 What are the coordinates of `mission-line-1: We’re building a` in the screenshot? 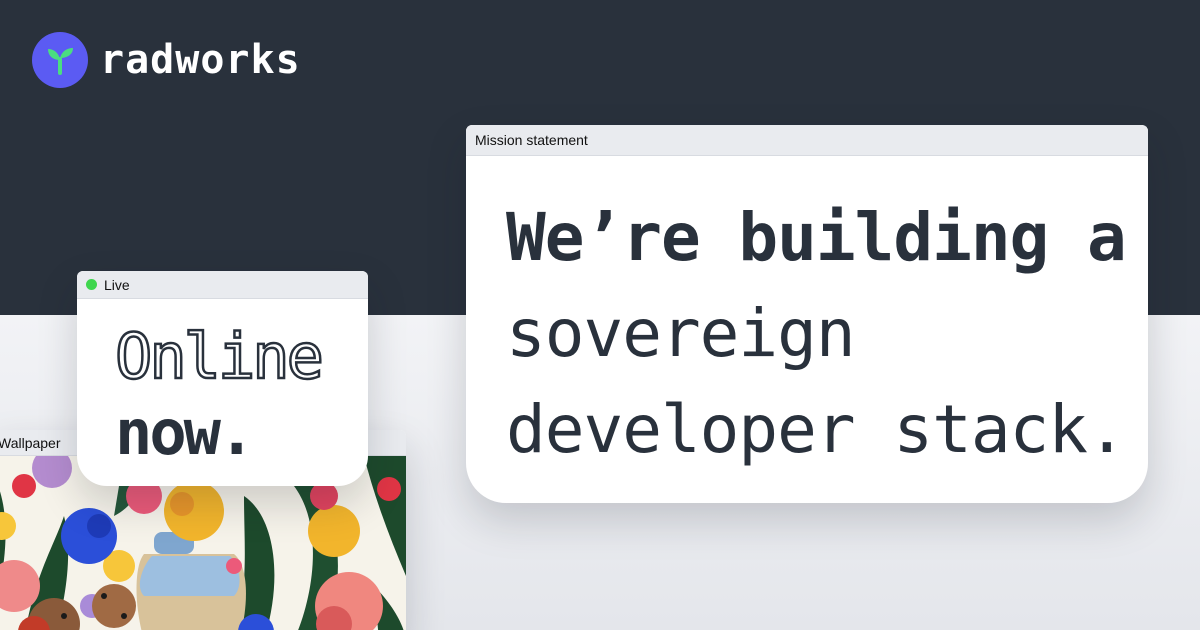 It's located at (816, 237).